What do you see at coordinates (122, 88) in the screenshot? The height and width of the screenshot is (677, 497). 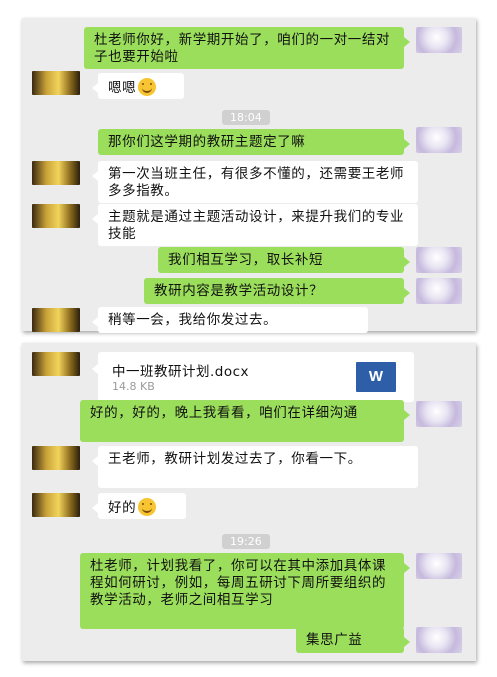 I see `message-text: 嗯嗯` at bounding box center [122, 88].